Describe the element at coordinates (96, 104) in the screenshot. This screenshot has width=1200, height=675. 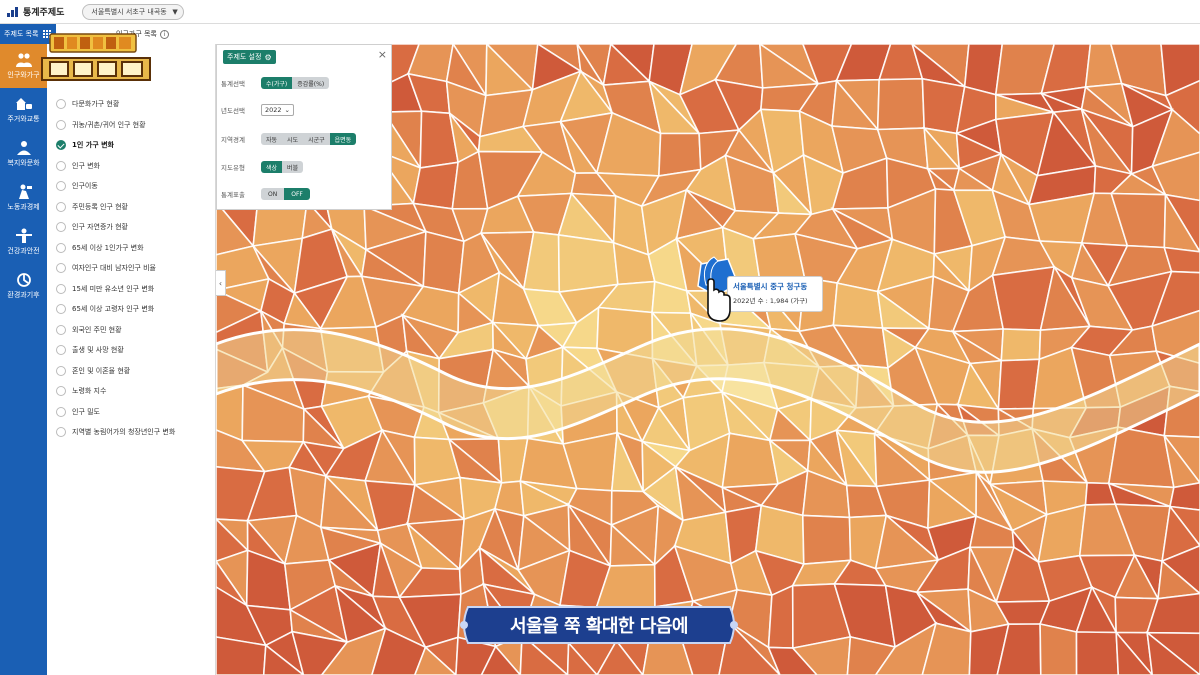
I see `theme-list-item-label: 다문화가구 현황` at that location.